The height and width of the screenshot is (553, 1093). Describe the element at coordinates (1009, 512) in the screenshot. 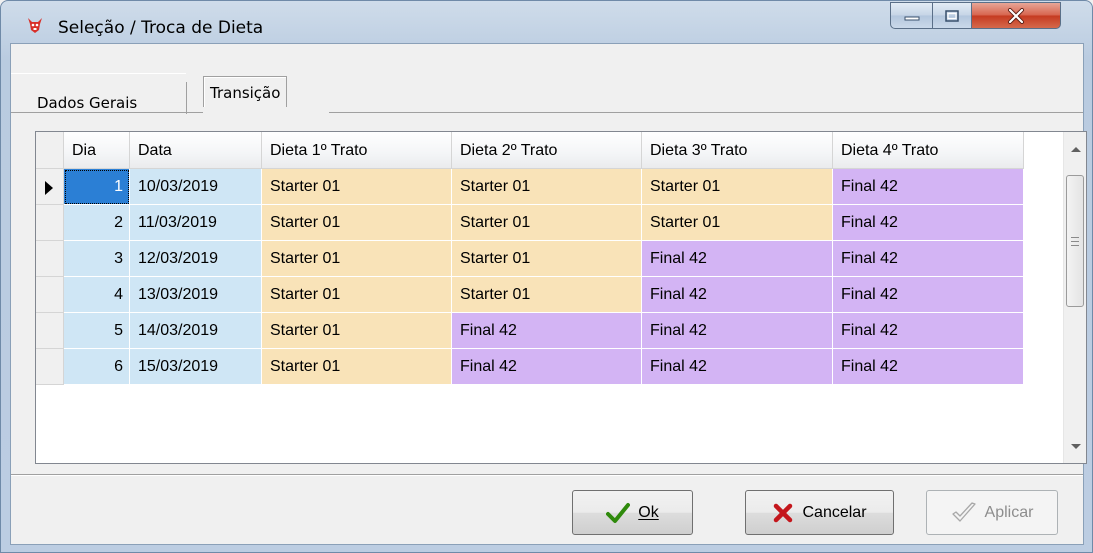

I see `apply-button-label: Aplicar` at that location.